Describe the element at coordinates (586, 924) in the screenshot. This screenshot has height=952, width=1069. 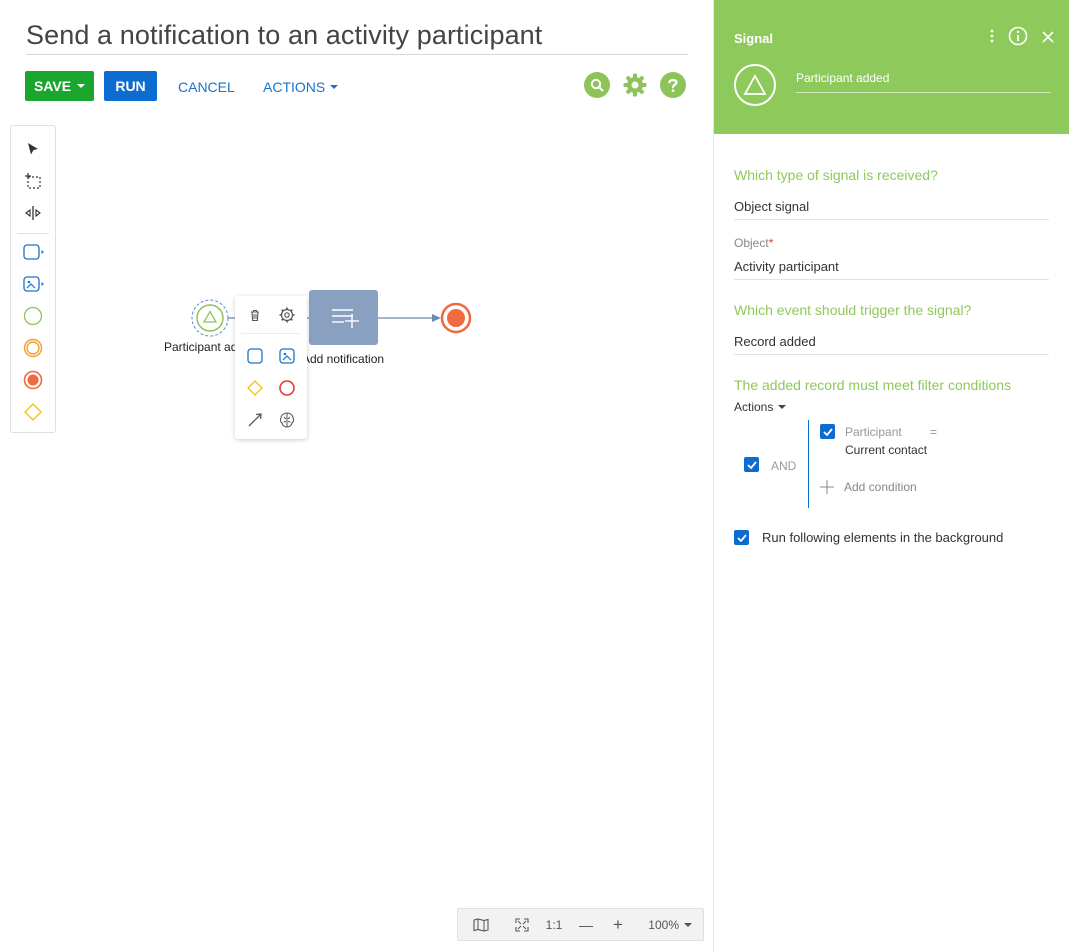
I see `zoom-out-button: —` at that location.